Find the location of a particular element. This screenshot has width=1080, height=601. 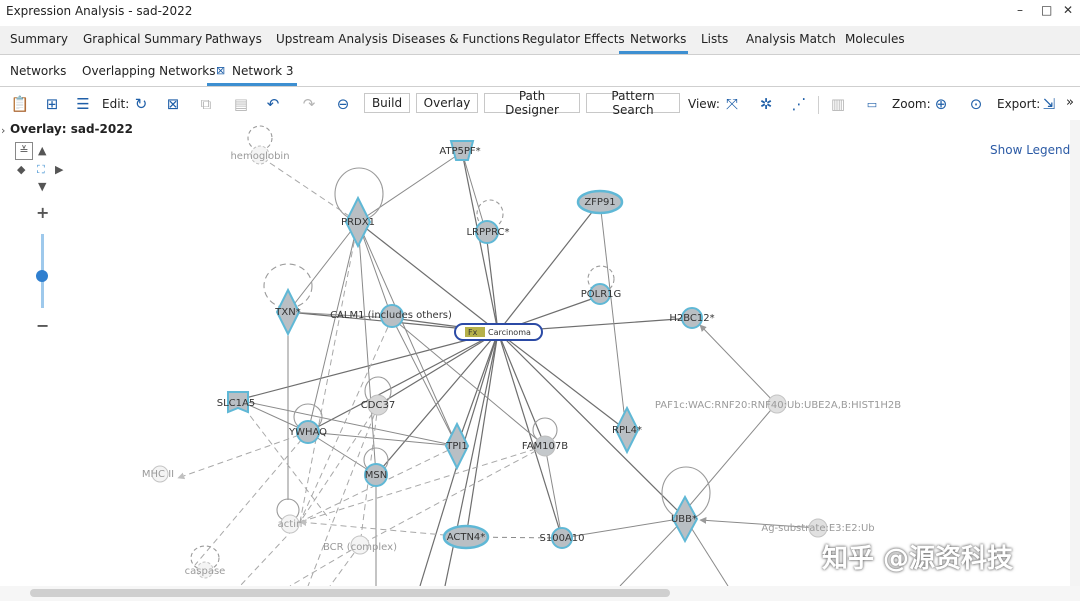

svg-text: PRDX1 is located at coordinates (358, 222).